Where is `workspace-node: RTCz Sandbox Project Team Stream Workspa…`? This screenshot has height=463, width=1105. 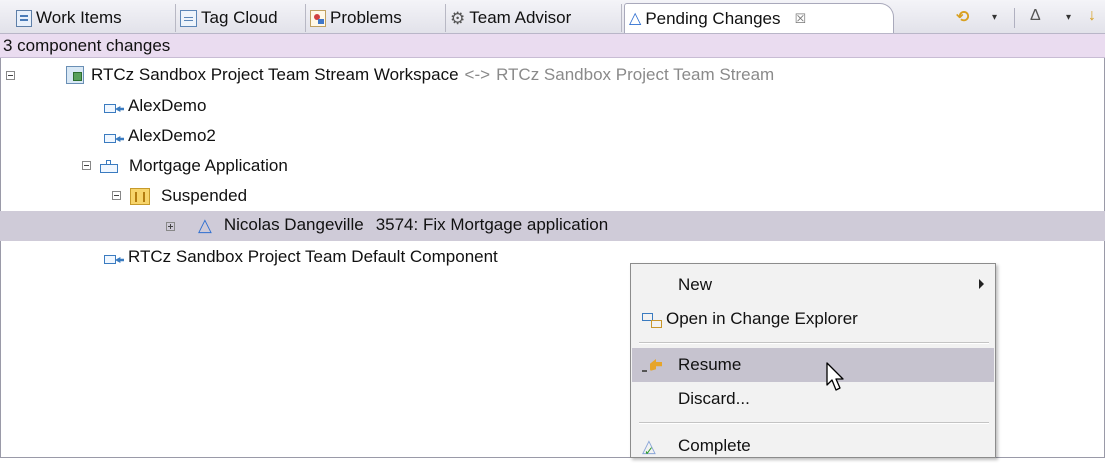
workspace-node: RTCz Sandbox Project Team Stream Workspa… is located at coordinates (420, 75).